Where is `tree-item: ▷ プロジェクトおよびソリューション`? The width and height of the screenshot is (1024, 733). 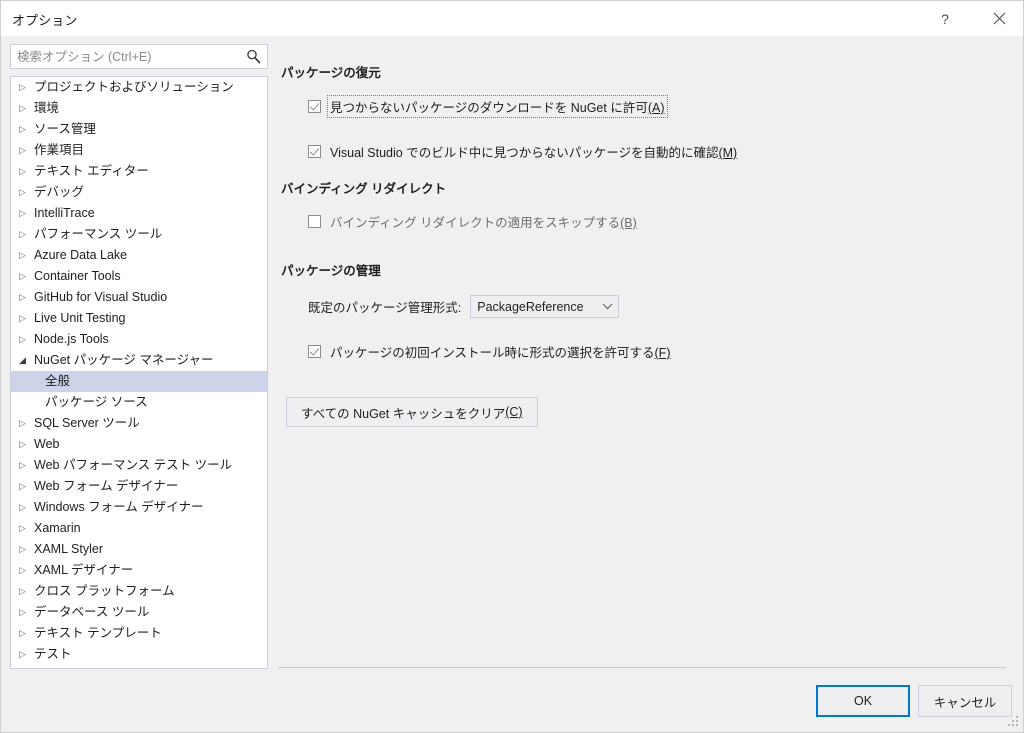
tree-item: ▷ プロジェクトおよびソリューション is located at coordinates (139, 87).